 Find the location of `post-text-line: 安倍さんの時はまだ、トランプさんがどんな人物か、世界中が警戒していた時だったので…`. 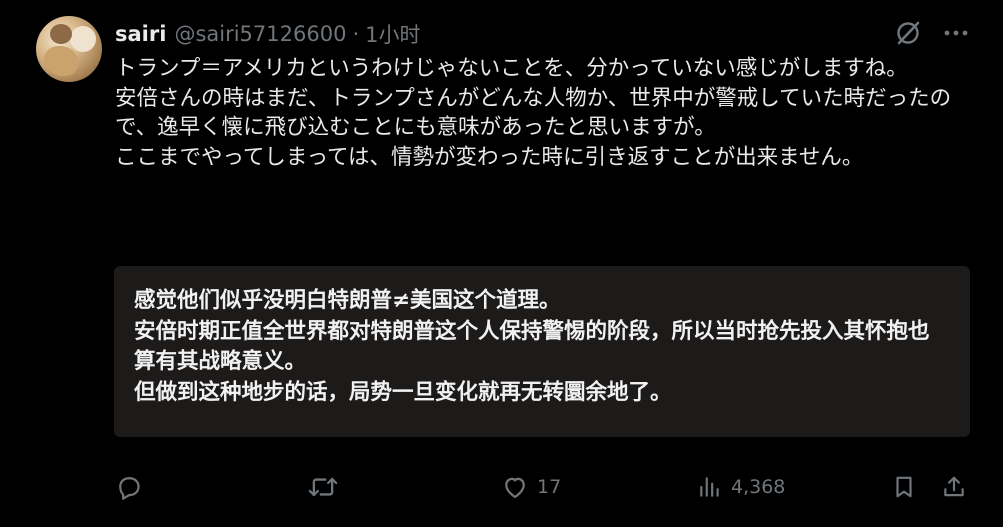

post-text-line: 安倍さんの時はまだ、トランプさんがどんな人物か、世界中が警戒していた時だったので… is located at coordinates (533, 113).